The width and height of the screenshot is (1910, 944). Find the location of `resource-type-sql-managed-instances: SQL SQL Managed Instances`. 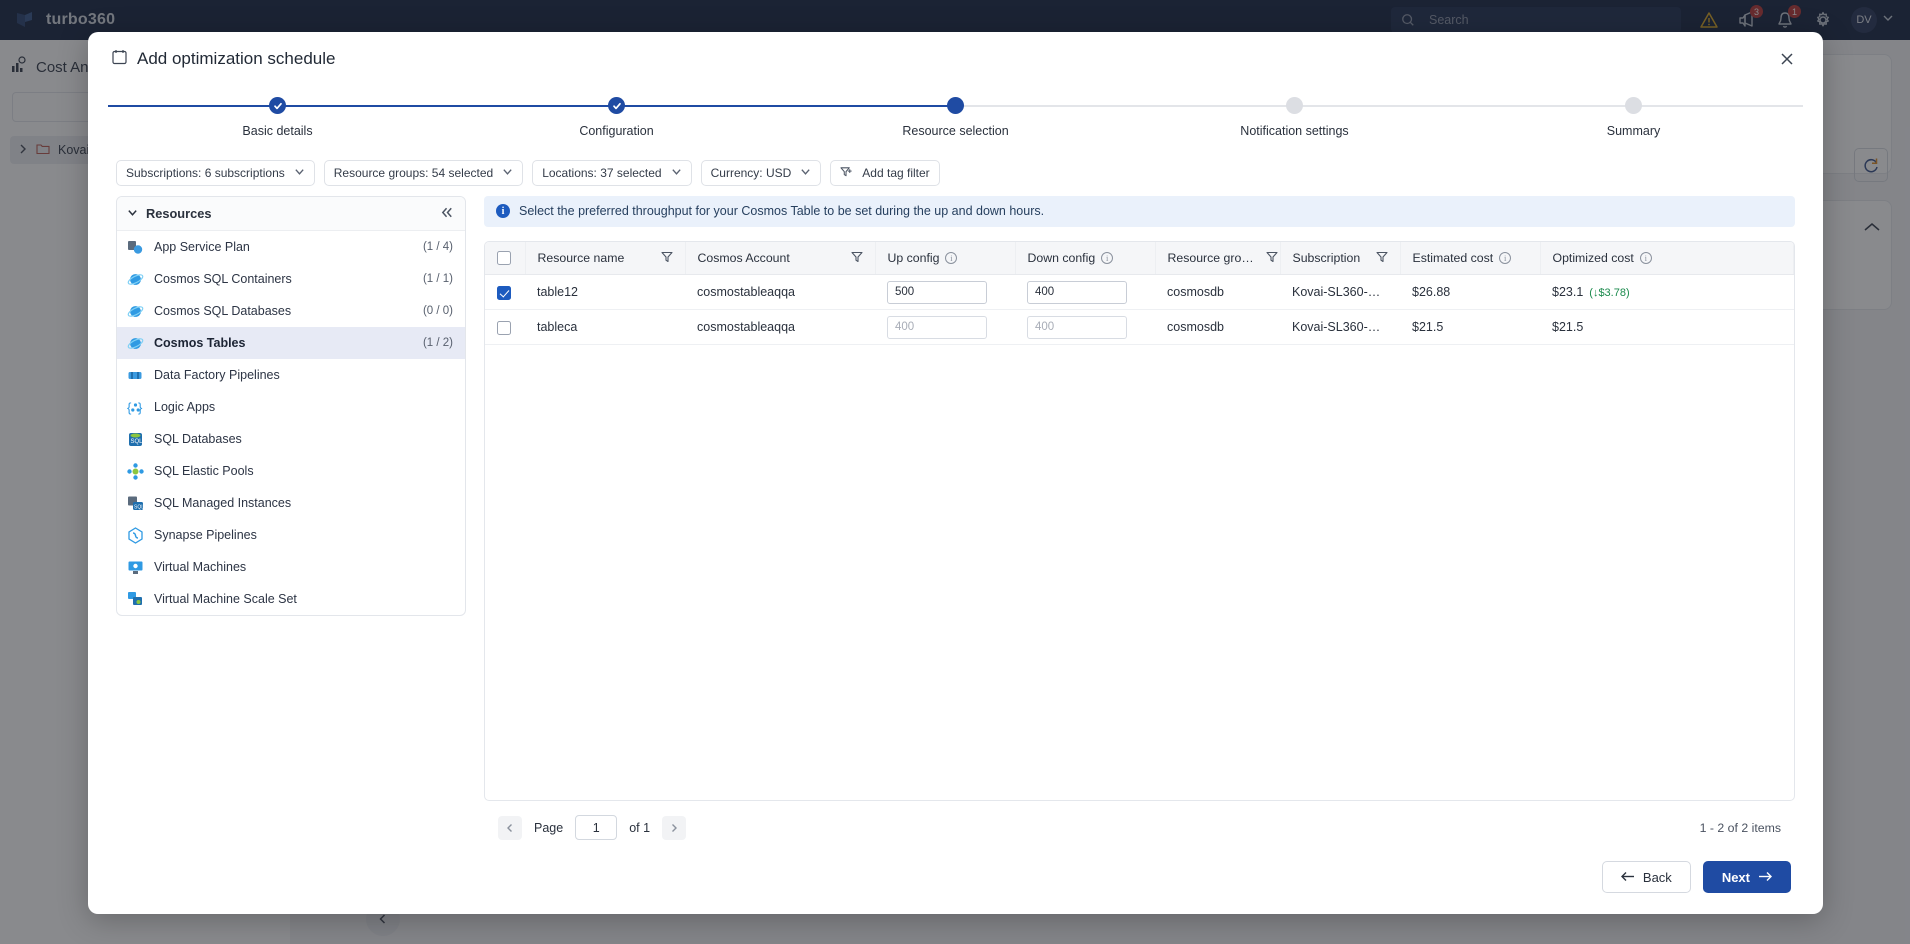

resource-type-sql-managed-instances: SQL SQL Managed Instances is located at coordinates (291, 503).